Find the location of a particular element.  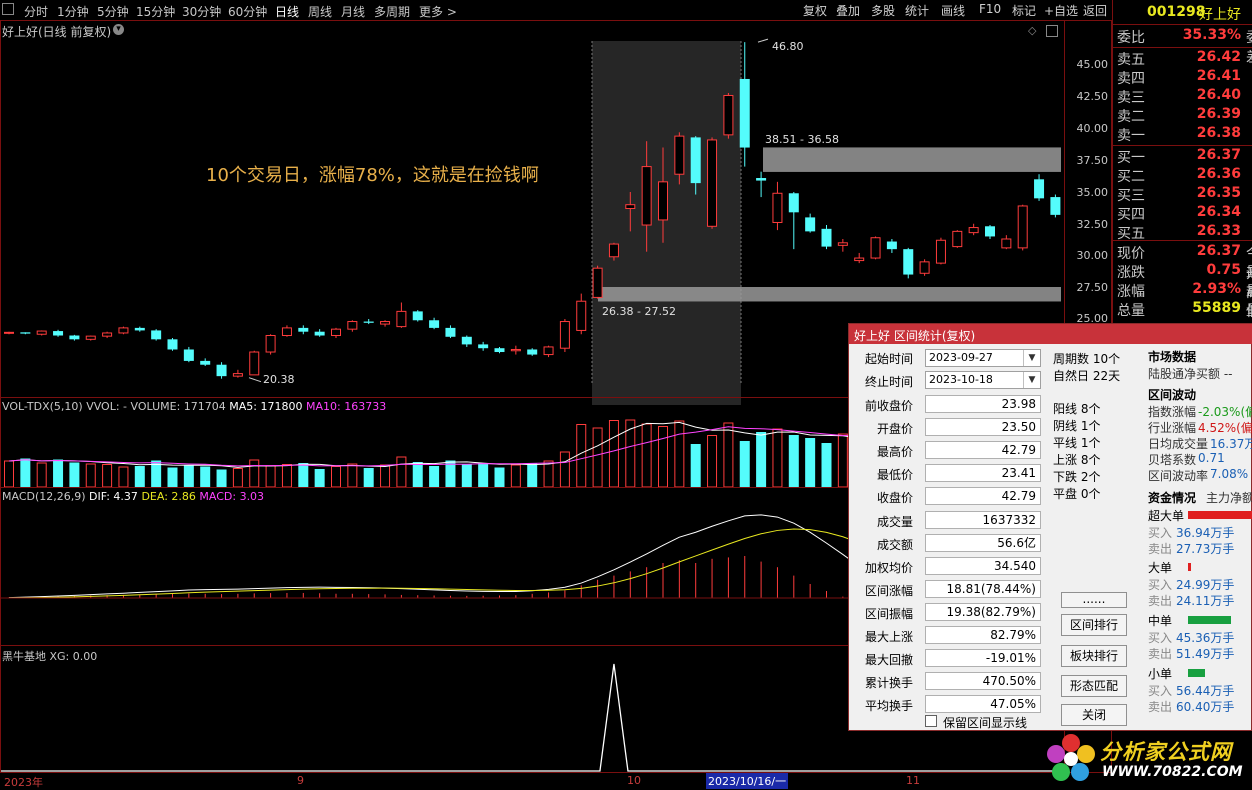

volatility-value: 0.71 is located at coordinates (1211, 458).